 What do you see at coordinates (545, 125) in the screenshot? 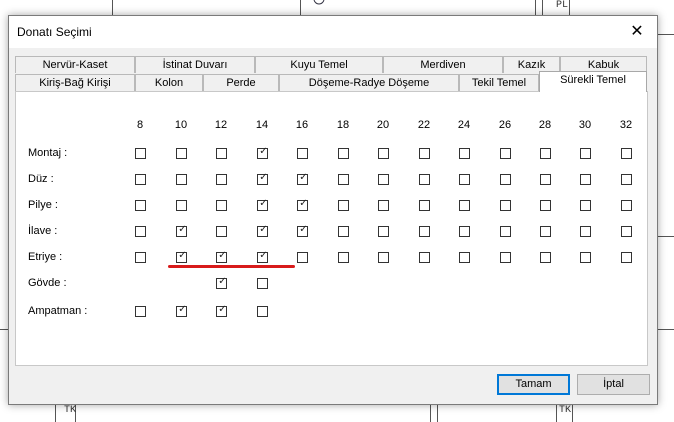
I see `column-header-28: 28` at bounding box center [545, 125].